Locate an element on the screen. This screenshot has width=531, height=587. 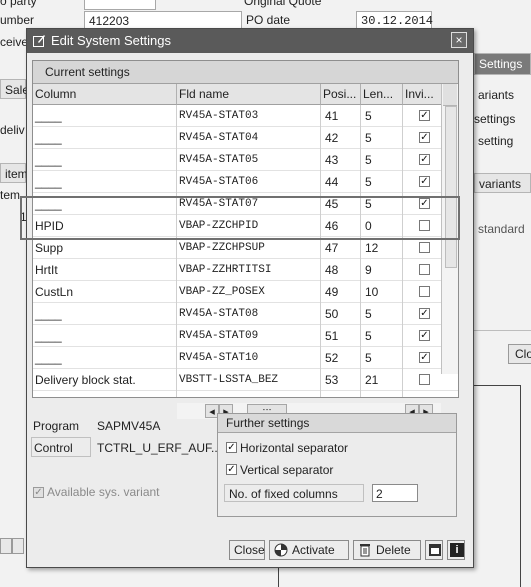
table-row: ____ RV45A-STAT04 42 5 ✓ is located at coordinates (245, 138).